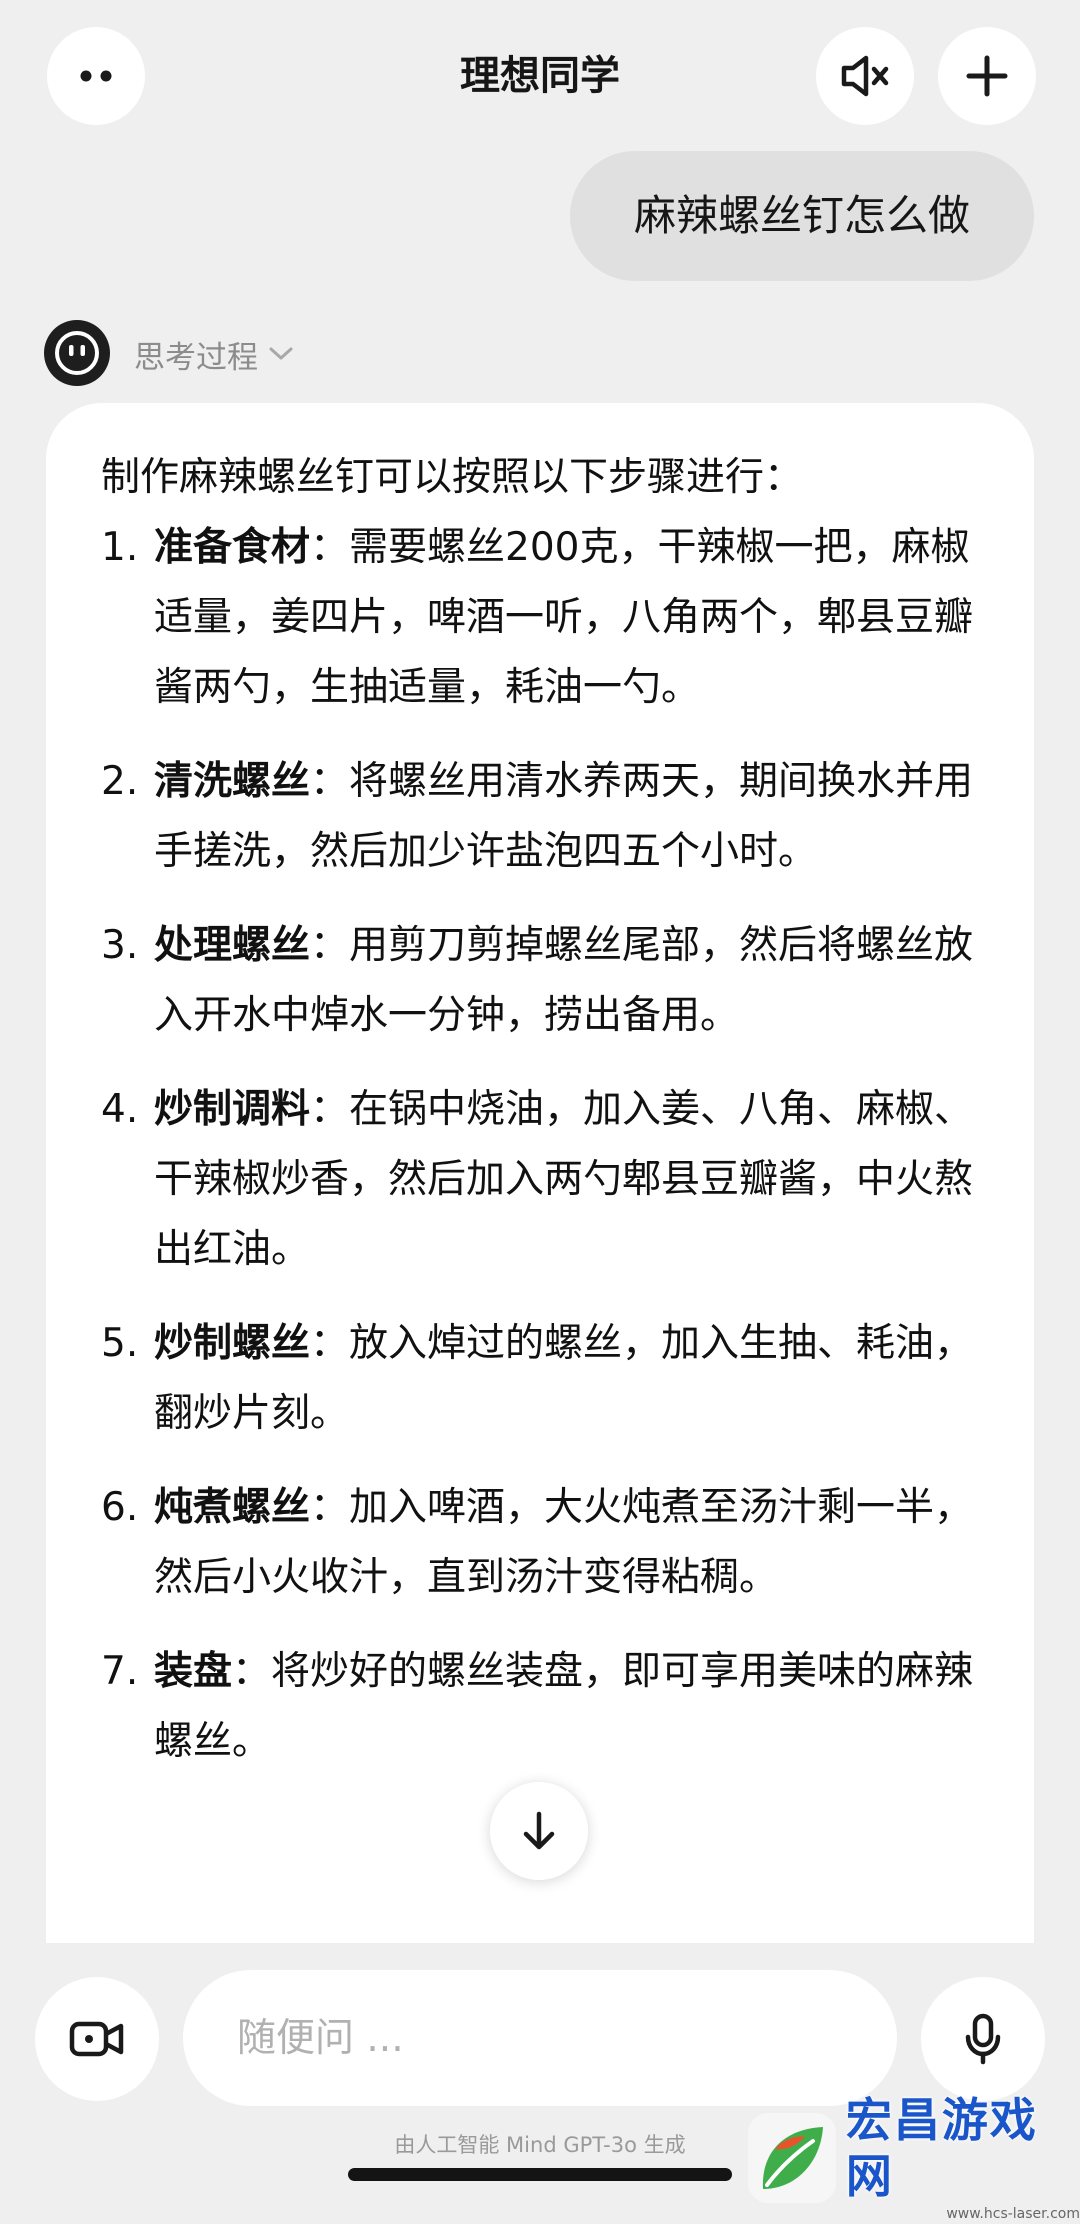  What do you see at coordinates (281, 353) in the screenshot?
I see `chevron-down-icon` at bounding box center [281, 353].